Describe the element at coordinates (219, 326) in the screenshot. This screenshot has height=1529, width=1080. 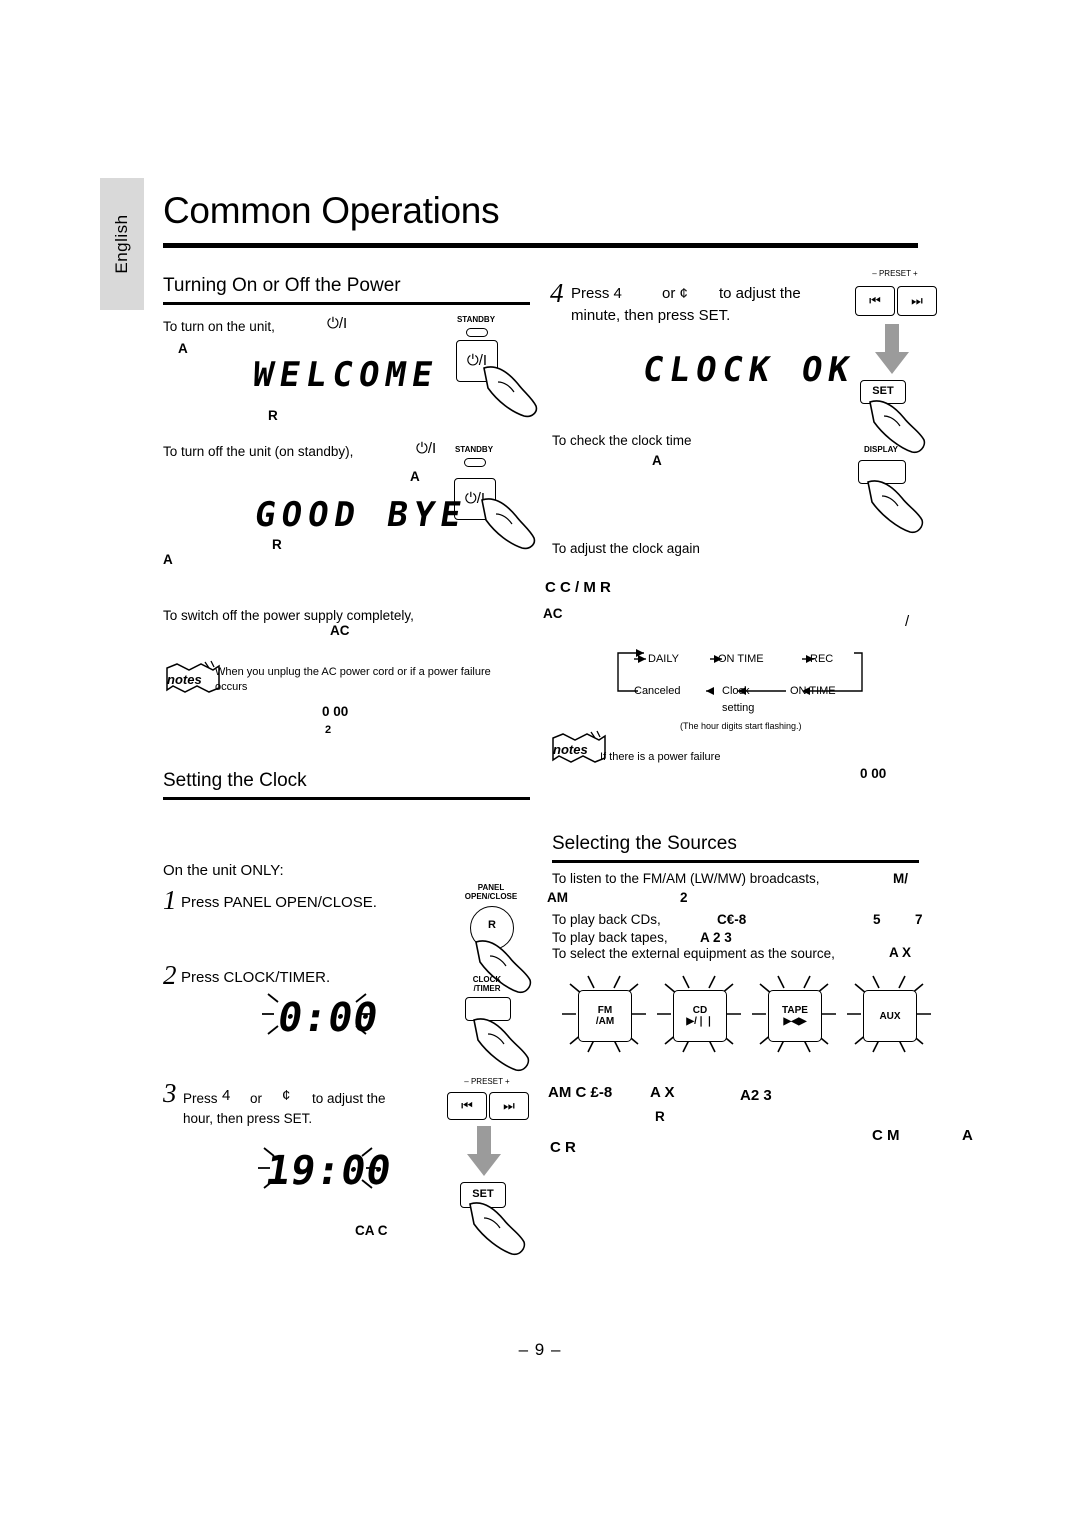
I see `turn-on-text: To turn on the unit,` at that location.